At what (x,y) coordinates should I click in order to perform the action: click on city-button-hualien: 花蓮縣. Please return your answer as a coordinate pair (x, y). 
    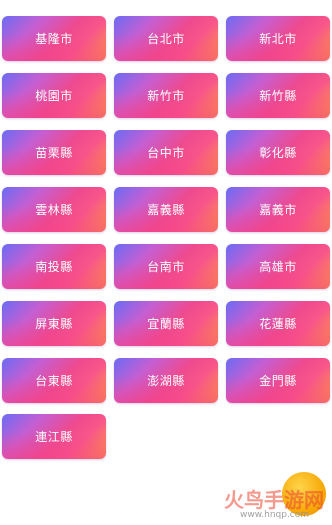
    Looking at the image, I should click on (278, 323).